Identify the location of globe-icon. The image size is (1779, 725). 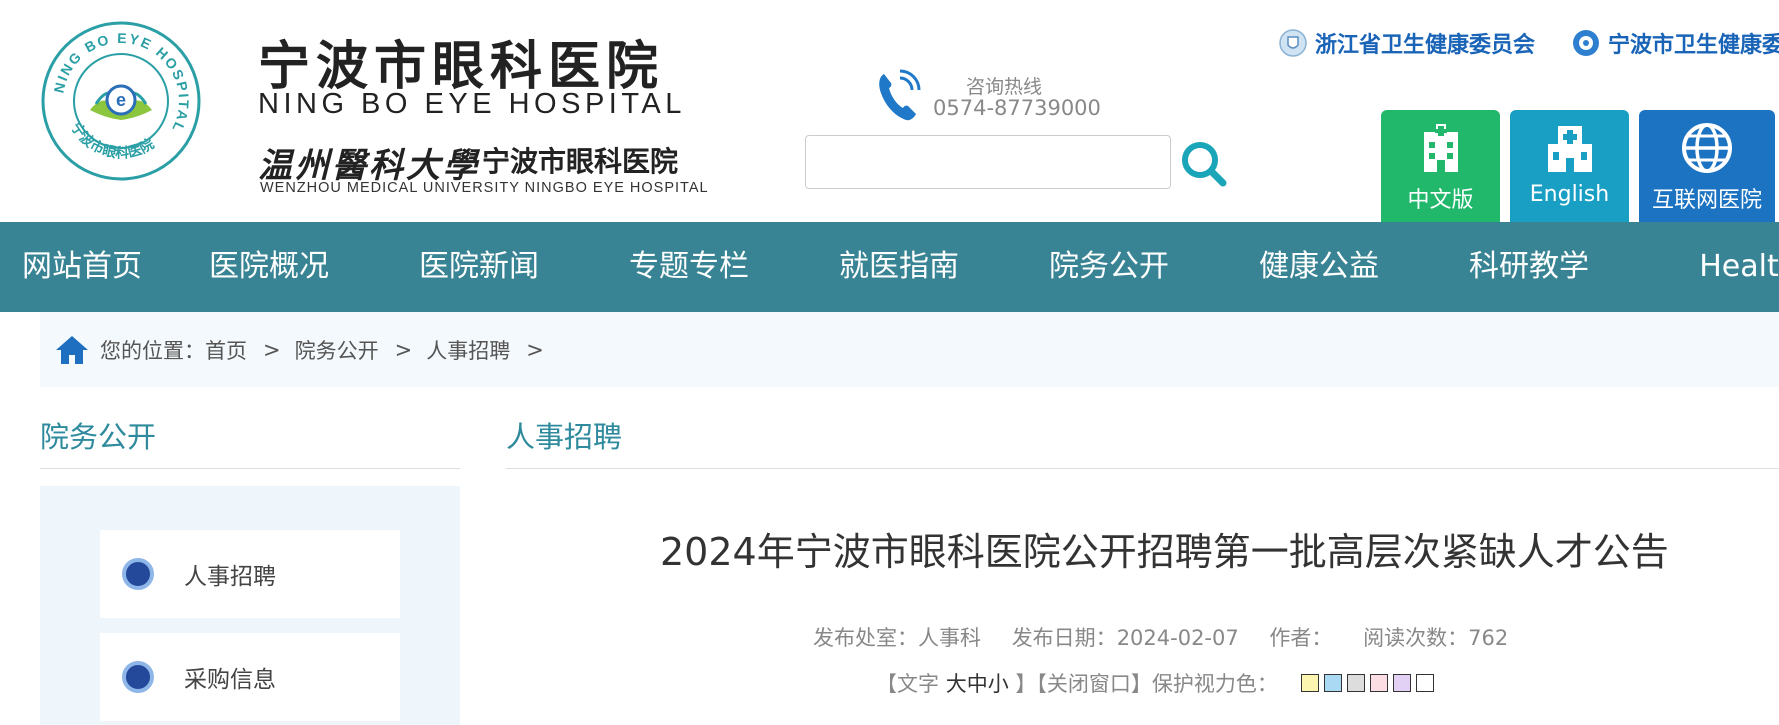
(1707, 148).